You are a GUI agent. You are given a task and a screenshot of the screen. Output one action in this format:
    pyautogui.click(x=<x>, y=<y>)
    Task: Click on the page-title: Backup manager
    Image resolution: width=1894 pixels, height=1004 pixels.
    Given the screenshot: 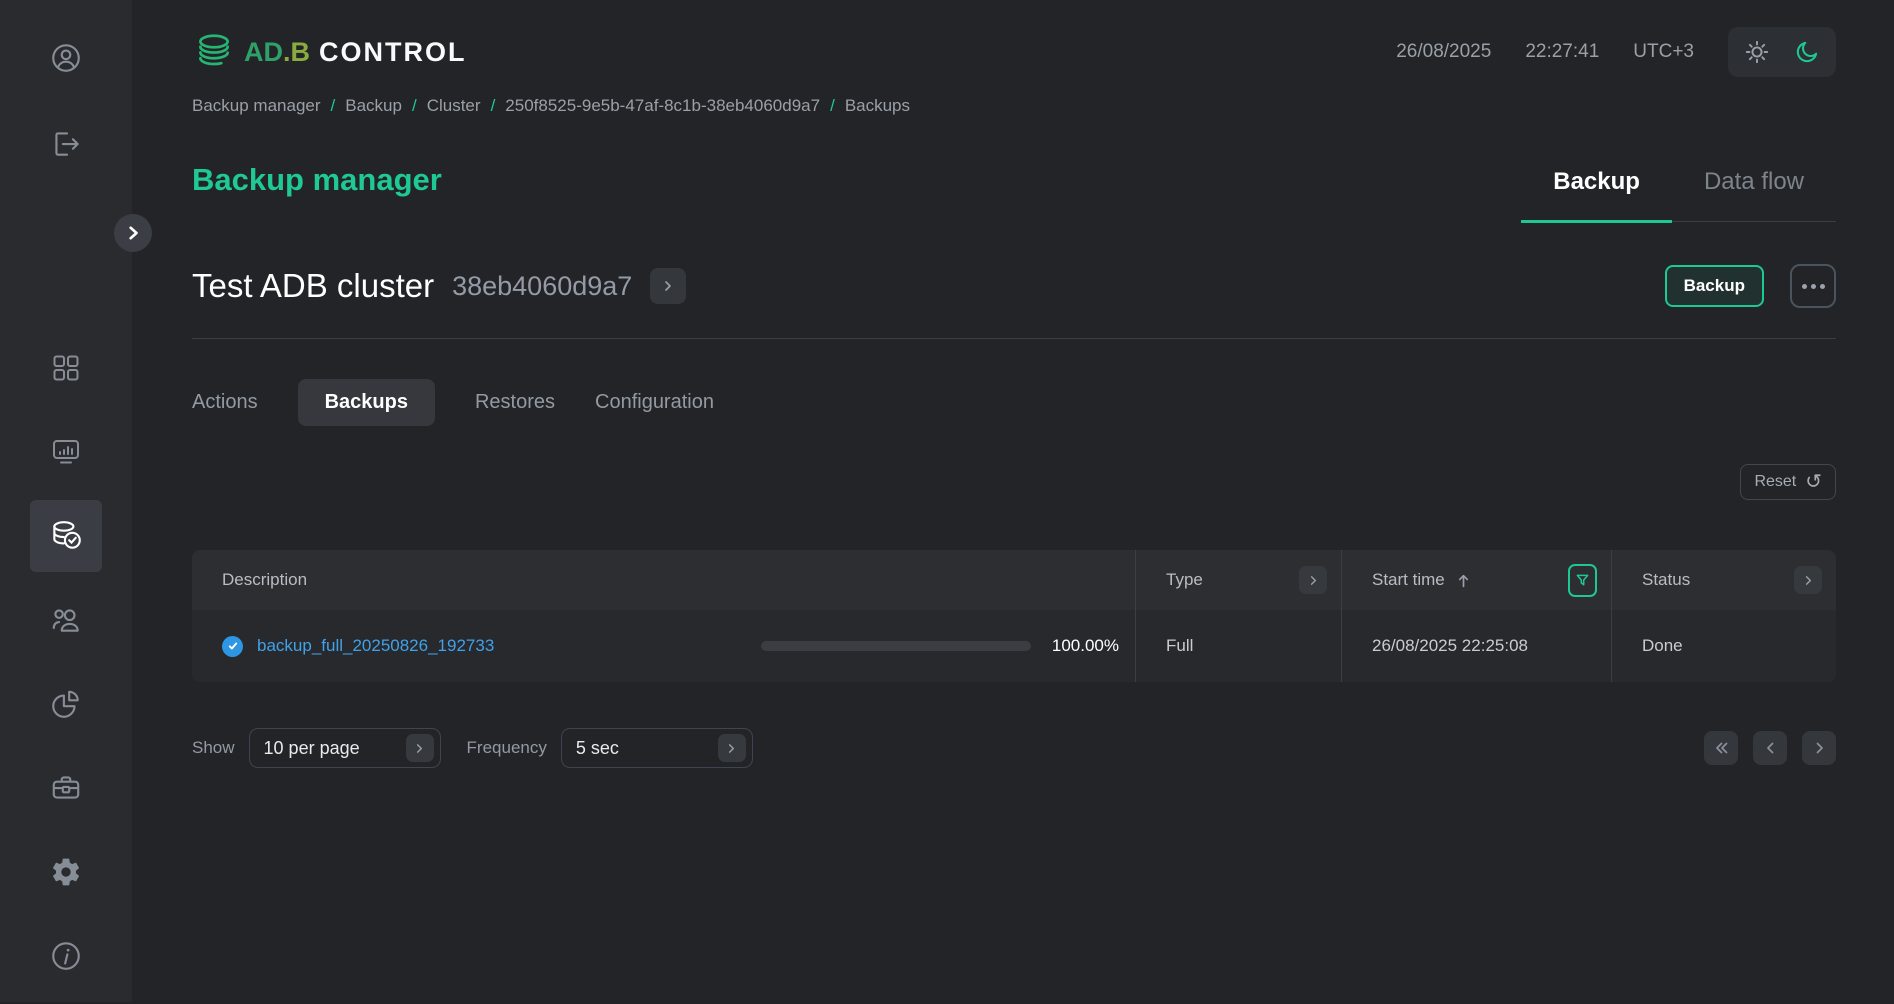 What is the action you would take?
    pyautogui.click(x=317, y=179)
    